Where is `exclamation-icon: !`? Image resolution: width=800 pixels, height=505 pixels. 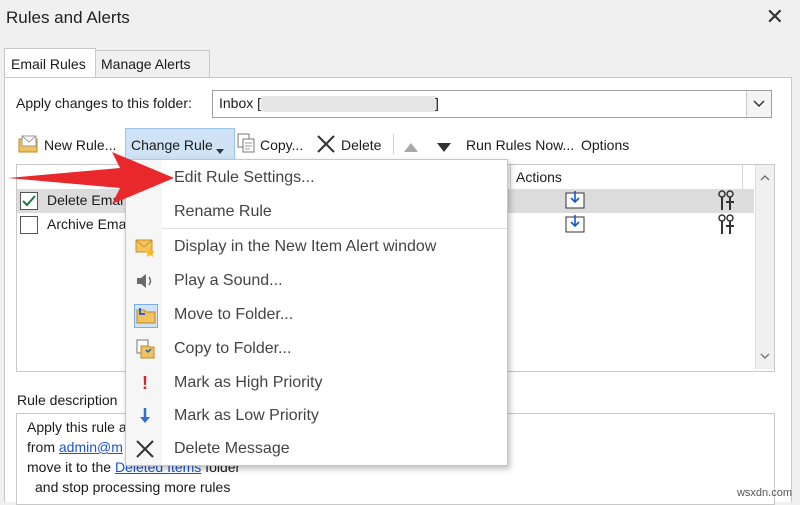 exclamation-icon: ! is located at coordinates (145, 383).